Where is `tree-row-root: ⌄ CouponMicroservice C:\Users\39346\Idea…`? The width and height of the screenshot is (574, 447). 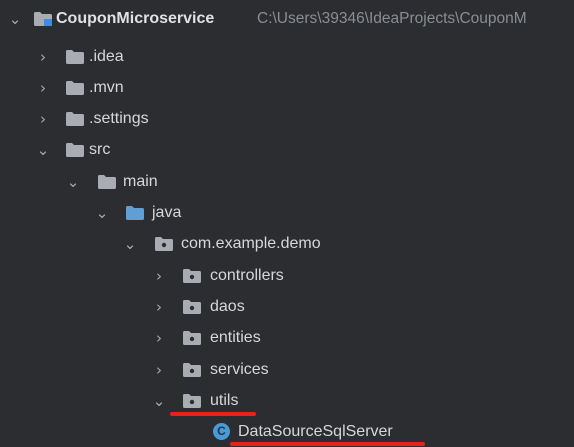
tree-row-root: ⌄ CouponMicroservice C:\Users\39346\Idea… is located at coordinates (287, 19).